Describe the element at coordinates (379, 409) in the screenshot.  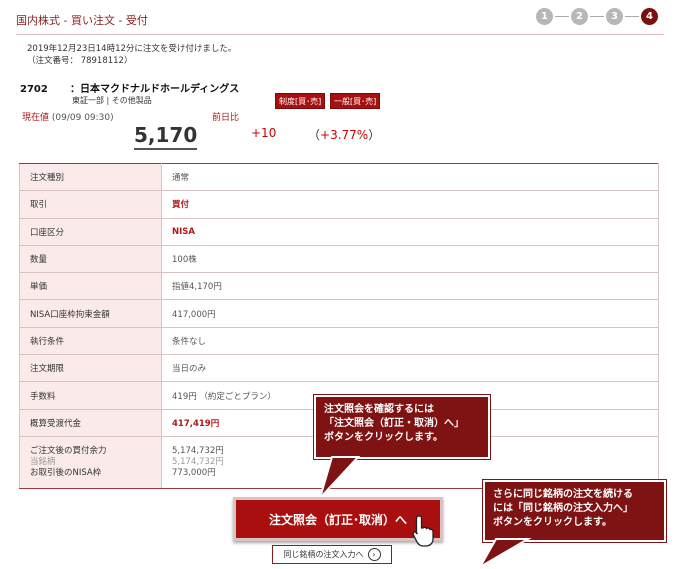
I see `callout-line: 注文照会を確認するには` at that location.